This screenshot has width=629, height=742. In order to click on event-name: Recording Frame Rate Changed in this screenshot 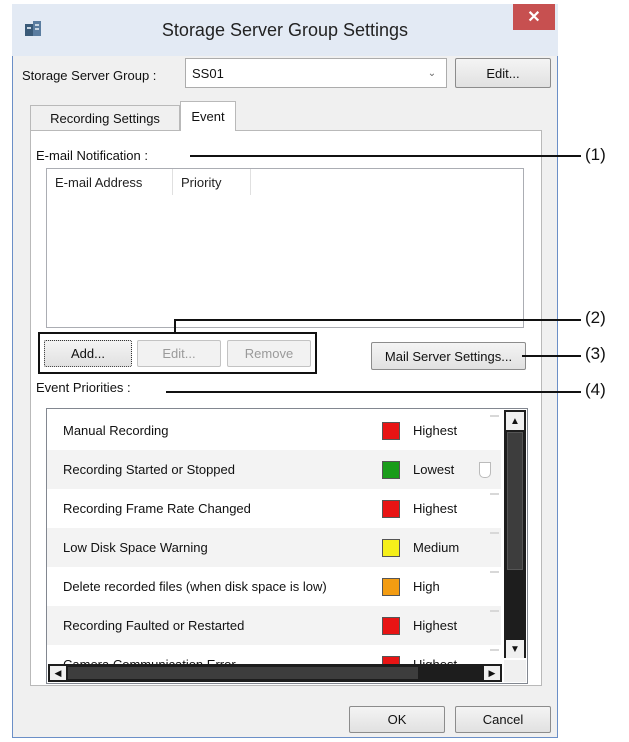, I will do `click(157, 508)`.